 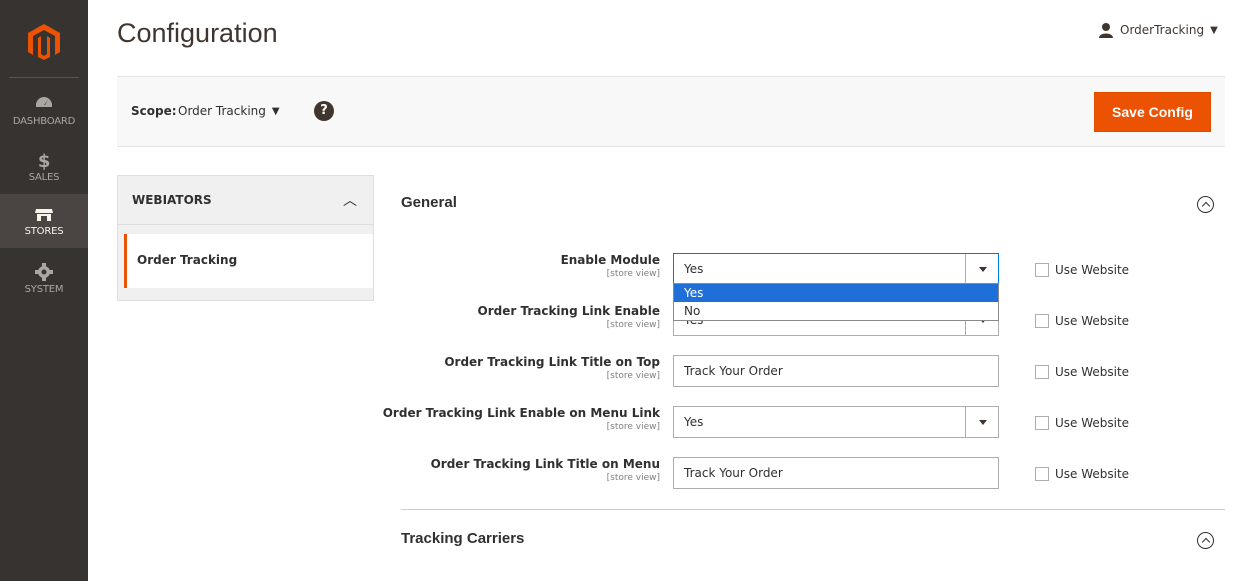 What do you see at coordinates (44, 102) in the screenshot?
I see `dashboard-icon` at bounding box center [44, 102].